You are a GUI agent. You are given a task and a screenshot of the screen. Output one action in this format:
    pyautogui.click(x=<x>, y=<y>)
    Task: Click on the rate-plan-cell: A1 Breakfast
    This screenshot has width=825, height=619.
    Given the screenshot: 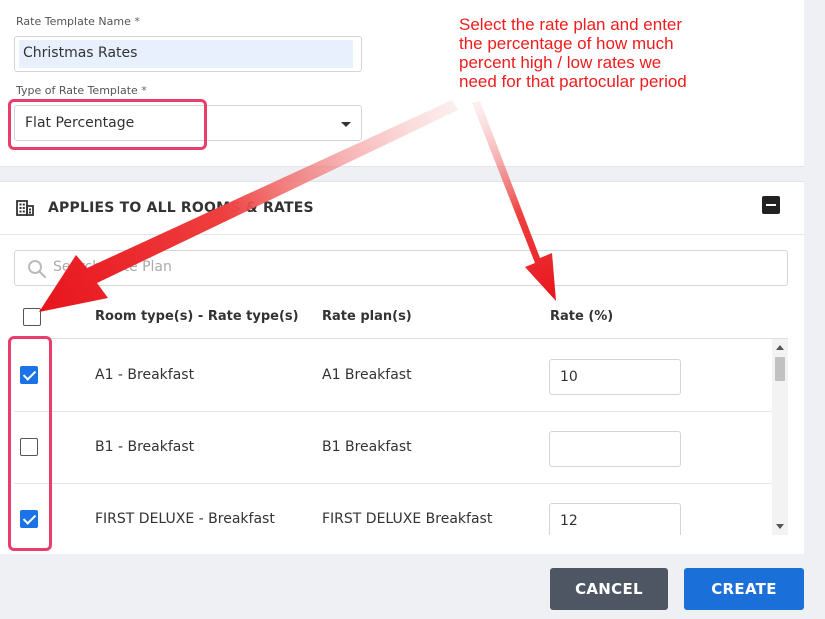 What is the action you would take?
    pyautogui.click(x=367, y=375)
    